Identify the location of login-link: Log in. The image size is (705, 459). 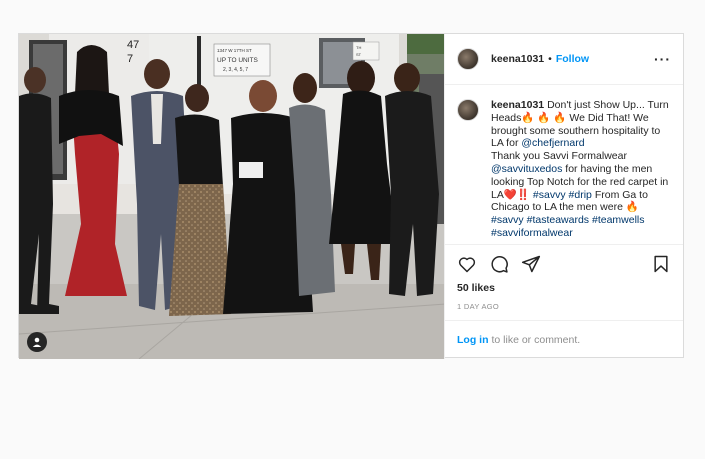
(473, 340).